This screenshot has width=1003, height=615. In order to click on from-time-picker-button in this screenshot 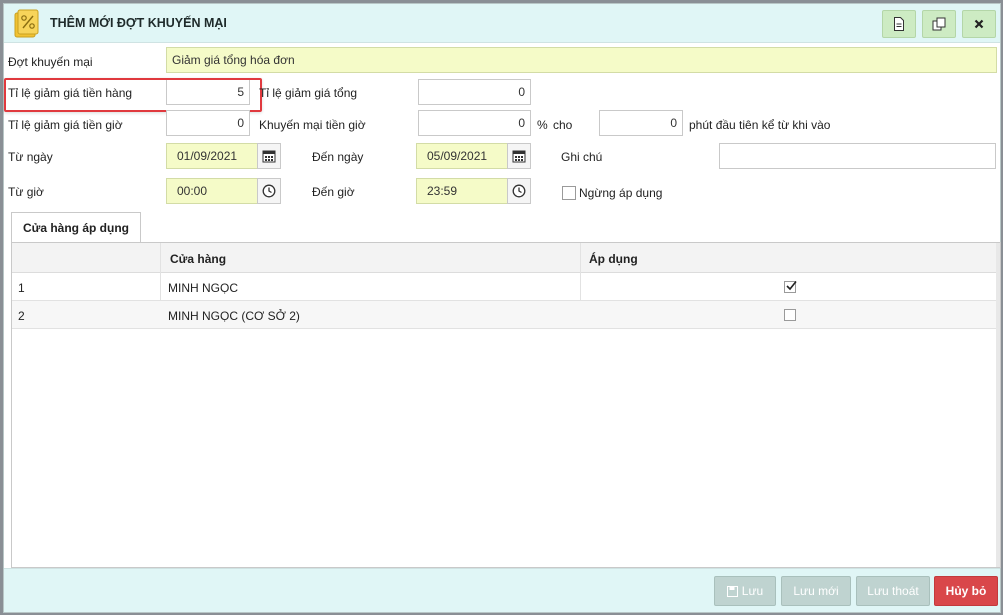, I will do `click(269, 191)`.